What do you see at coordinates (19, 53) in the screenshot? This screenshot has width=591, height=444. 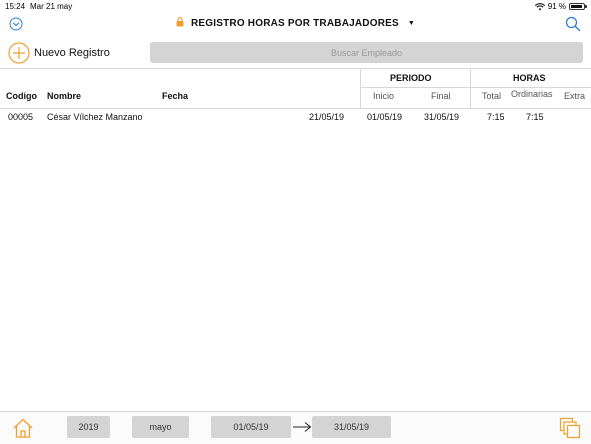 I see `add-circle-icon` at bounding box center [19, 53].